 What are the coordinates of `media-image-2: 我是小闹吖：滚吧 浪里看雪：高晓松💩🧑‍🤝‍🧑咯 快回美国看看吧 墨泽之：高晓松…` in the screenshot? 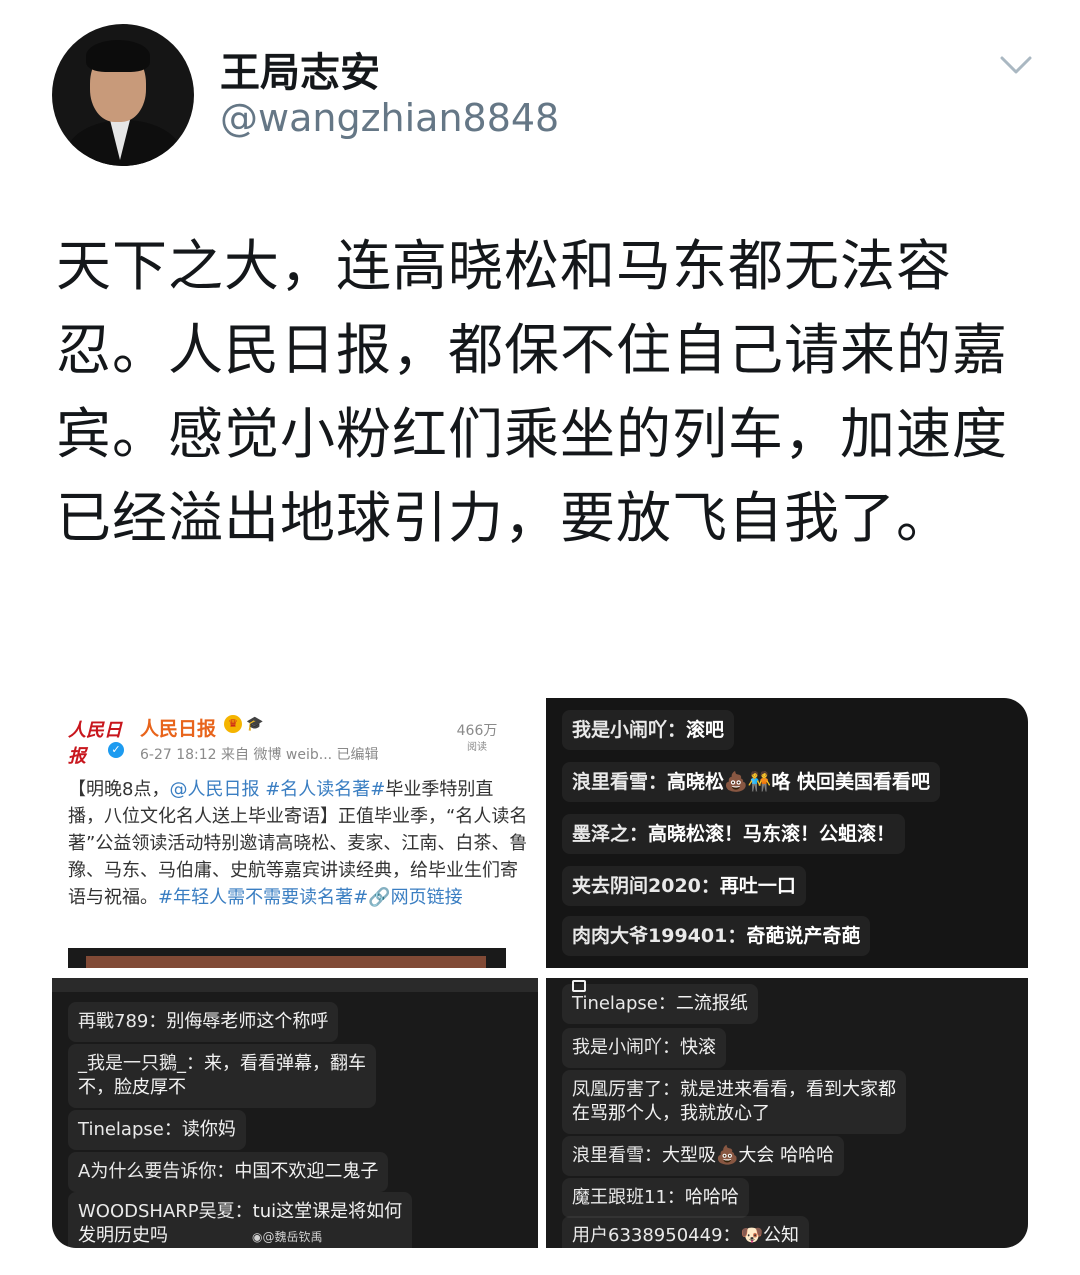 It's located at (787, 833).